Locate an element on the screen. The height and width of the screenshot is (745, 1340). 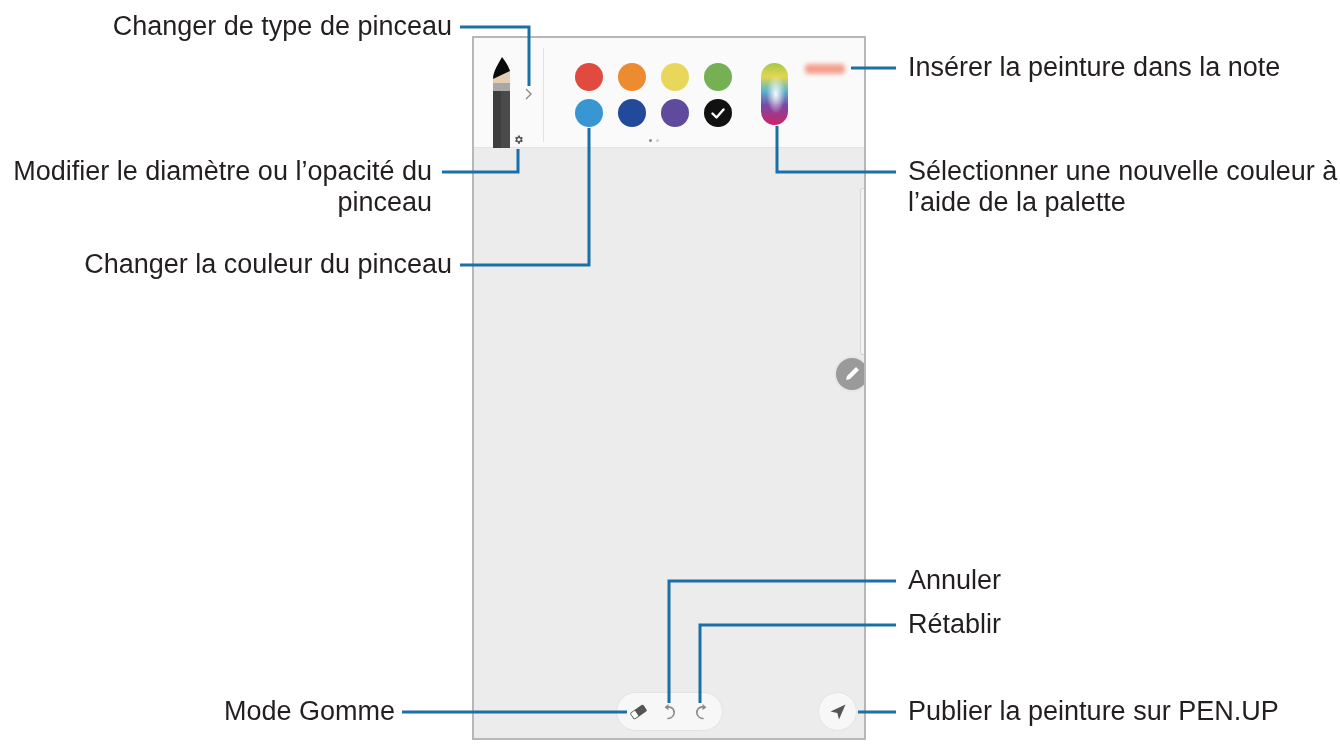
callout-label: Changer la couleur du pinceau is located at coordinates (268, 264).